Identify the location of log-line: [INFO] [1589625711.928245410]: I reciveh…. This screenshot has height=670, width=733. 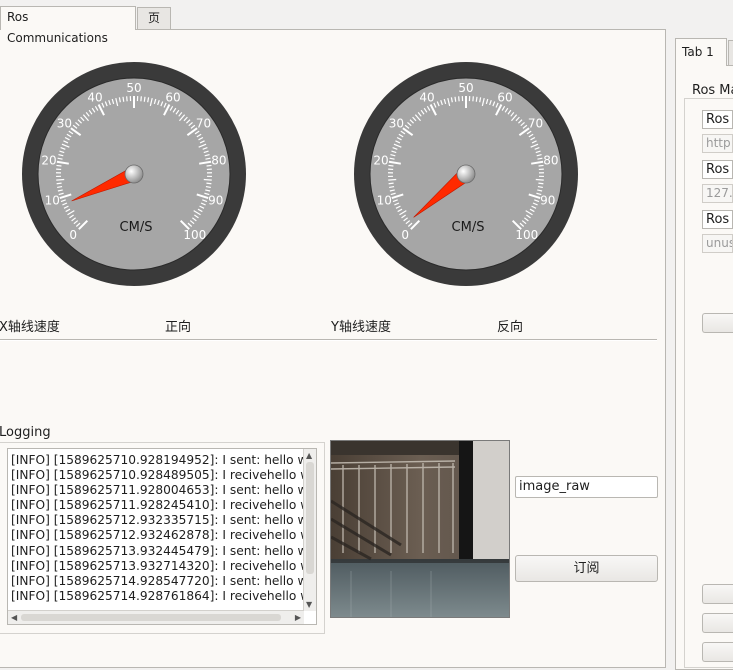
(157, 505).